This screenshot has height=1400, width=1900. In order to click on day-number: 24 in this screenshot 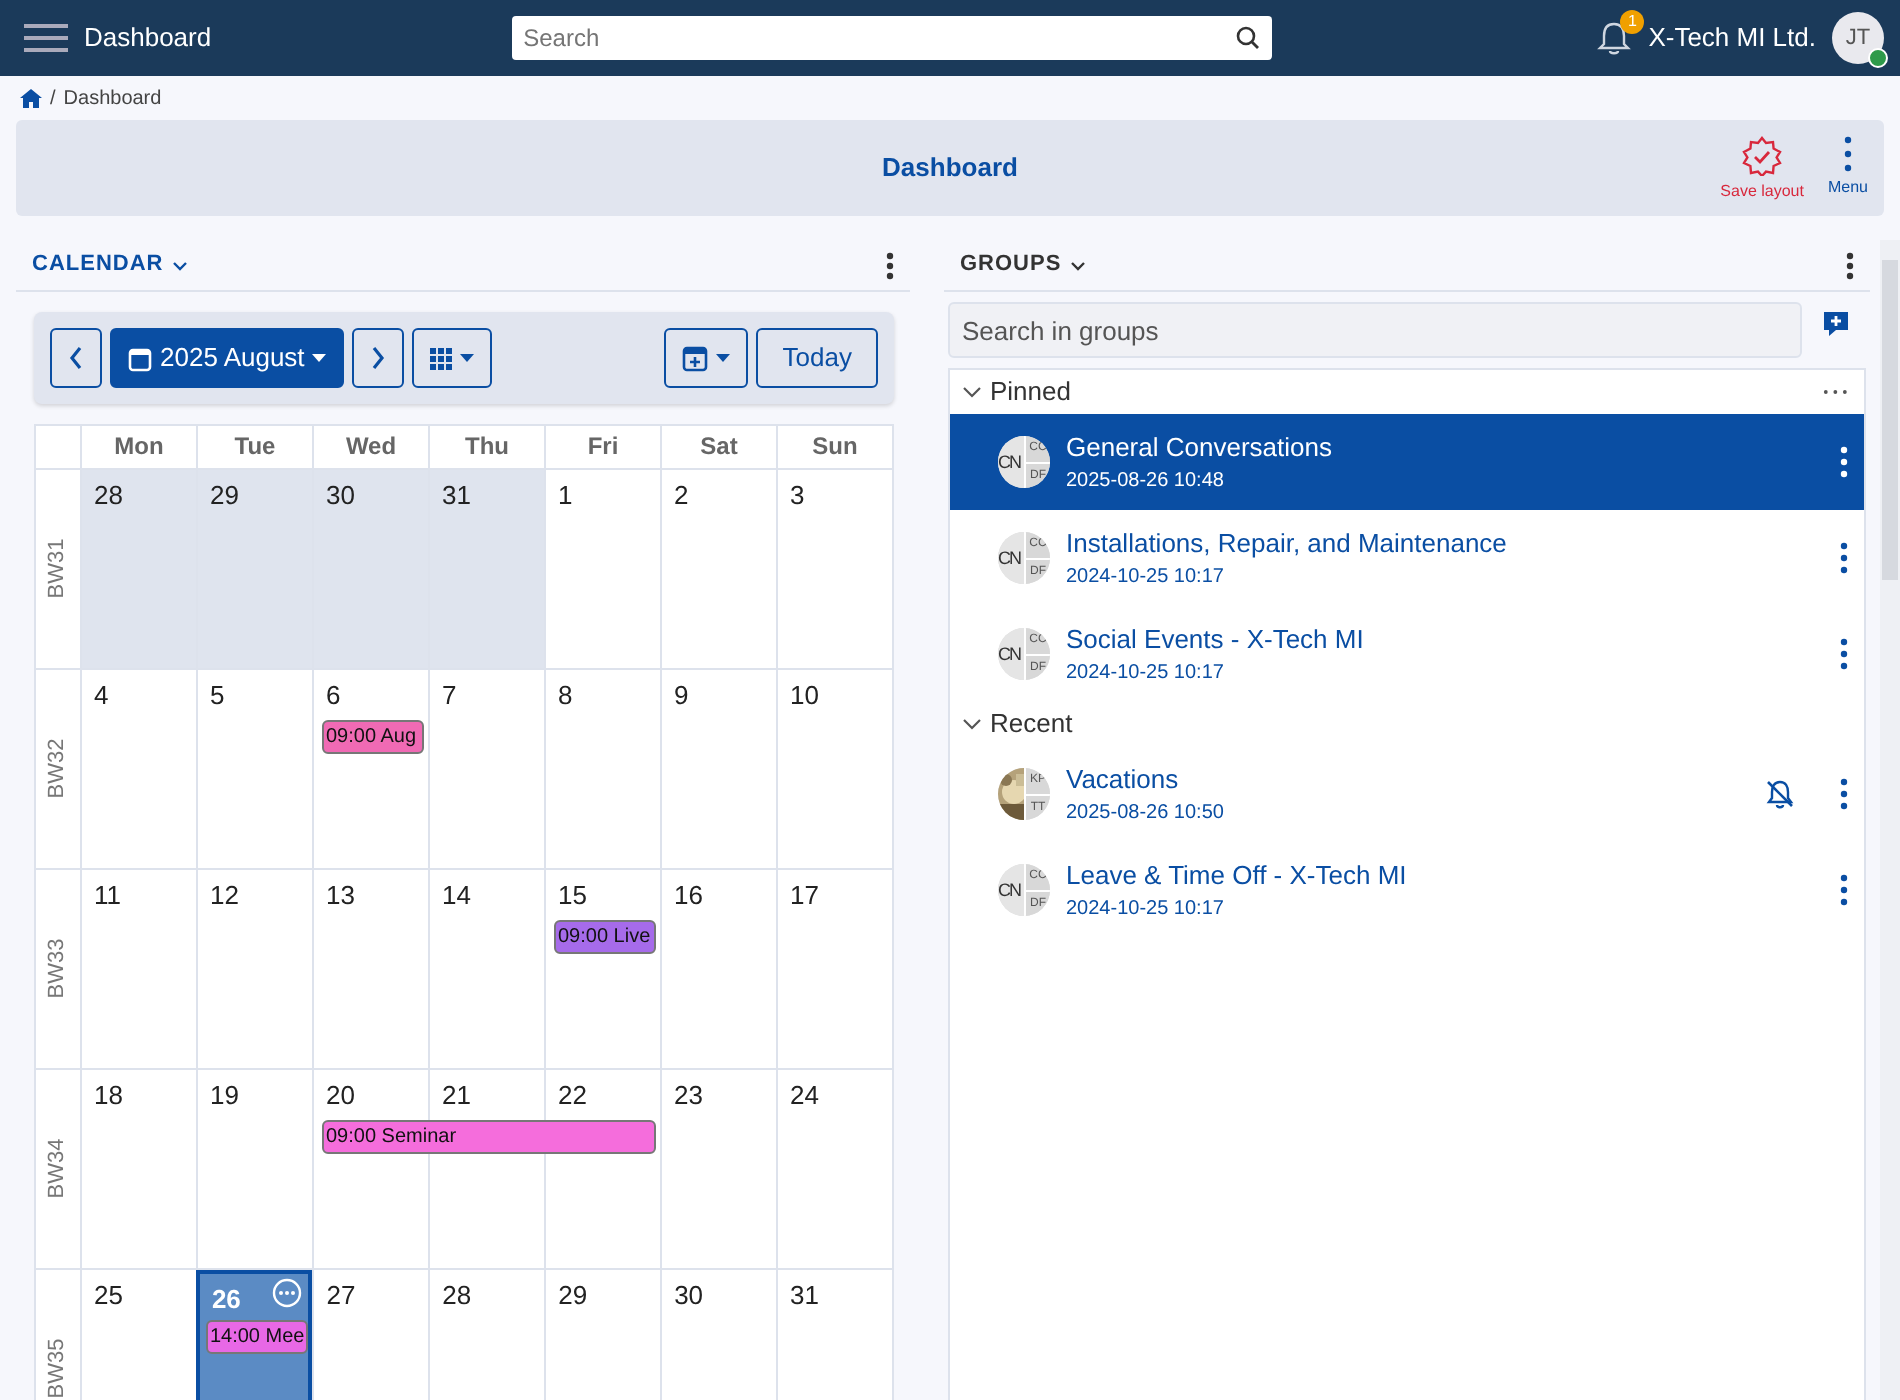, I will do `click(804, 1095)`.